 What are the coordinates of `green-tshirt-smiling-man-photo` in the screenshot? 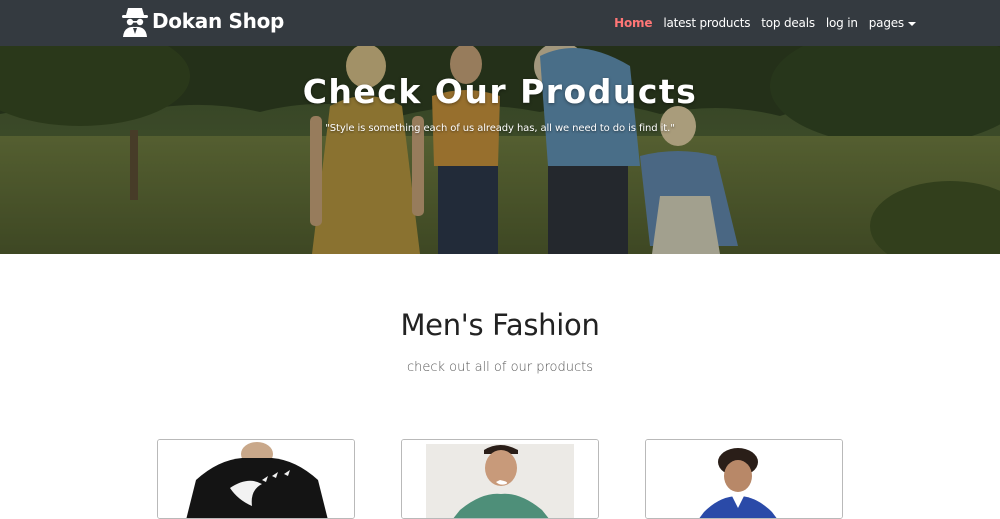 It's located at (500, 479).